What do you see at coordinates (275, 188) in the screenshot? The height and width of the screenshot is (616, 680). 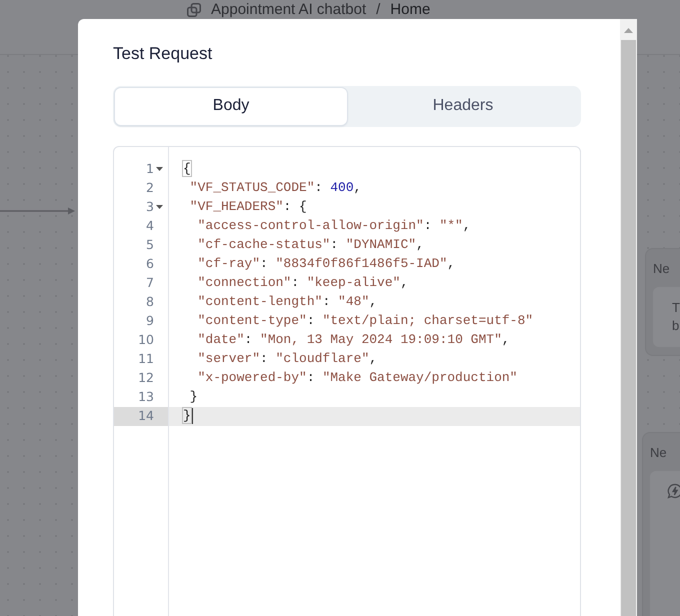 I see `code-line: "VF_STATUS_CODE": 400,` at bounding box center [275, 188].